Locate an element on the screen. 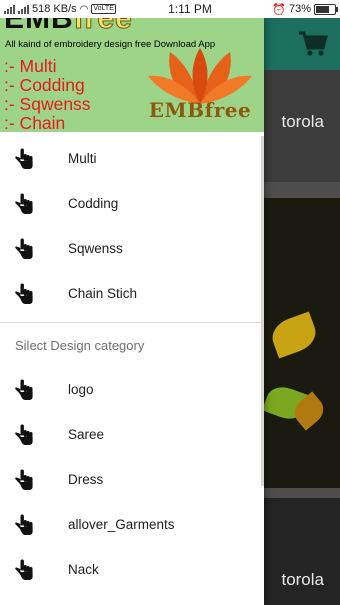  category-item-saree: Saree is located at coordinates (132, 434).